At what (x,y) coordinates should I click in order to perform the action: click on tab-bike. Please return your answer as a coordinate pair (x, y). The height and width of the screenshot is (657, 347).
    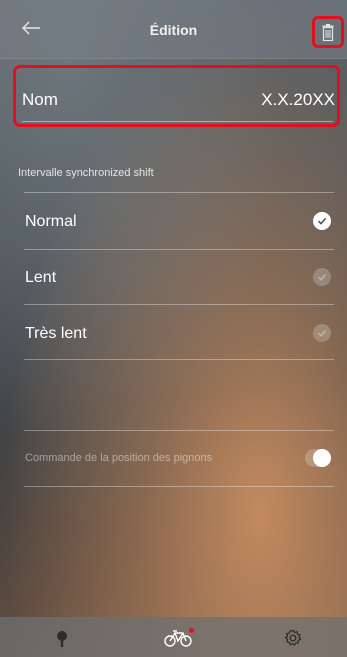
    Looking at the image, I should click on (178, 637).